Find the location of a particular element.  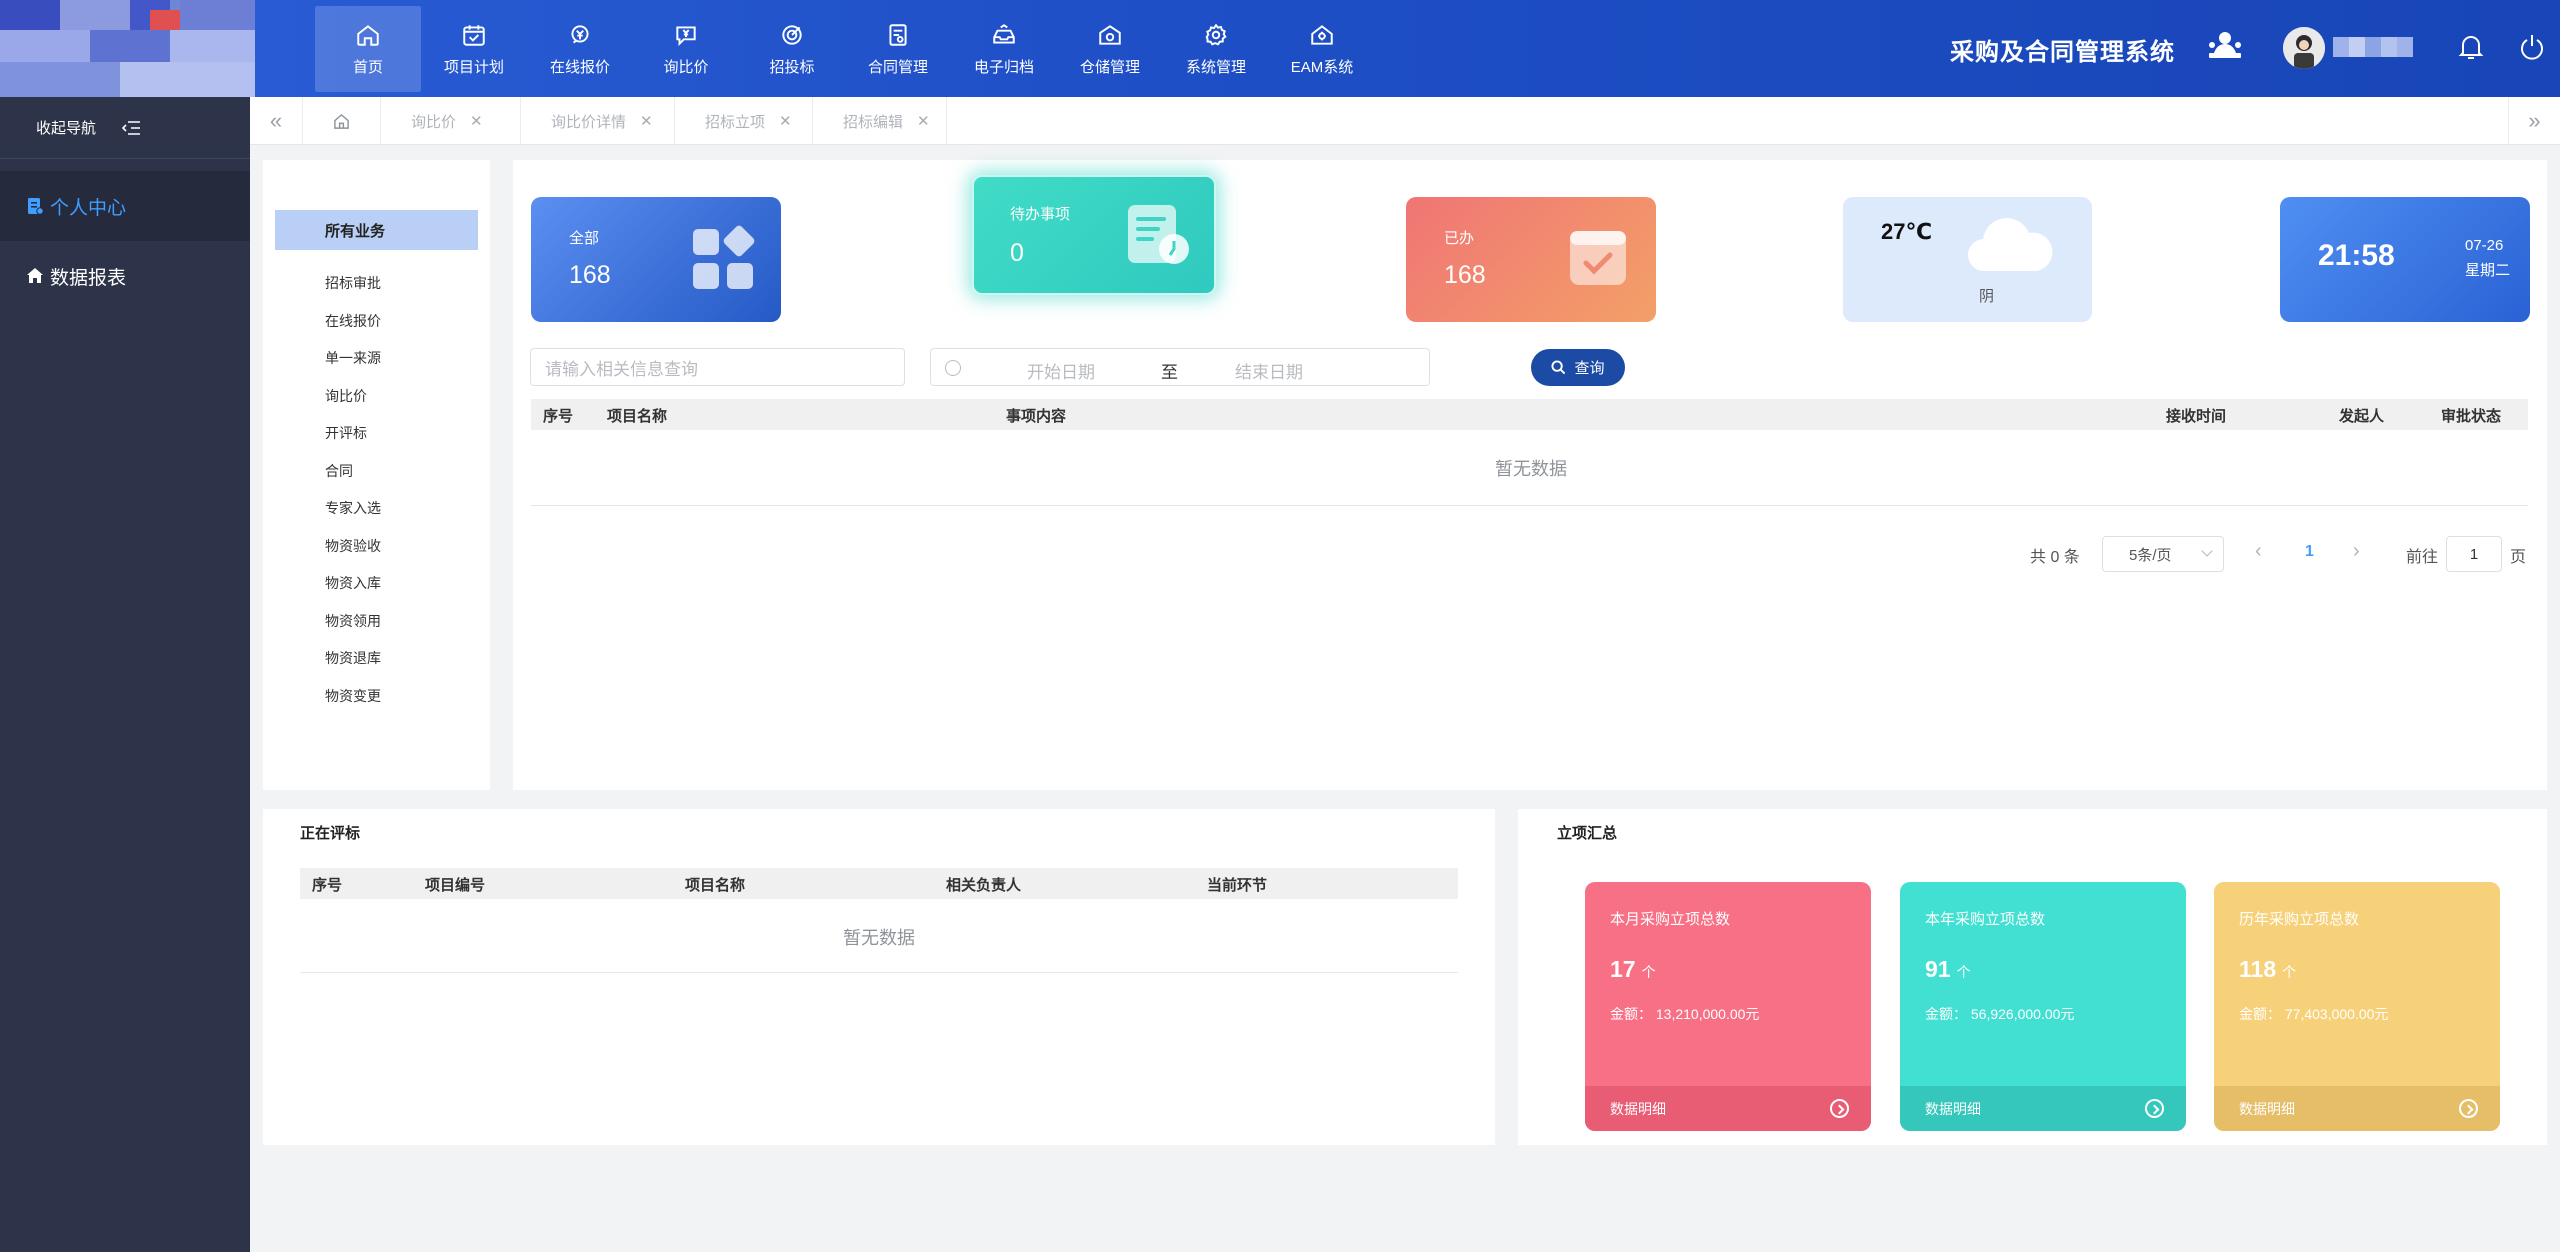

sidebar-item-data-report: 数据报表 is located at coordinates (125, 276).